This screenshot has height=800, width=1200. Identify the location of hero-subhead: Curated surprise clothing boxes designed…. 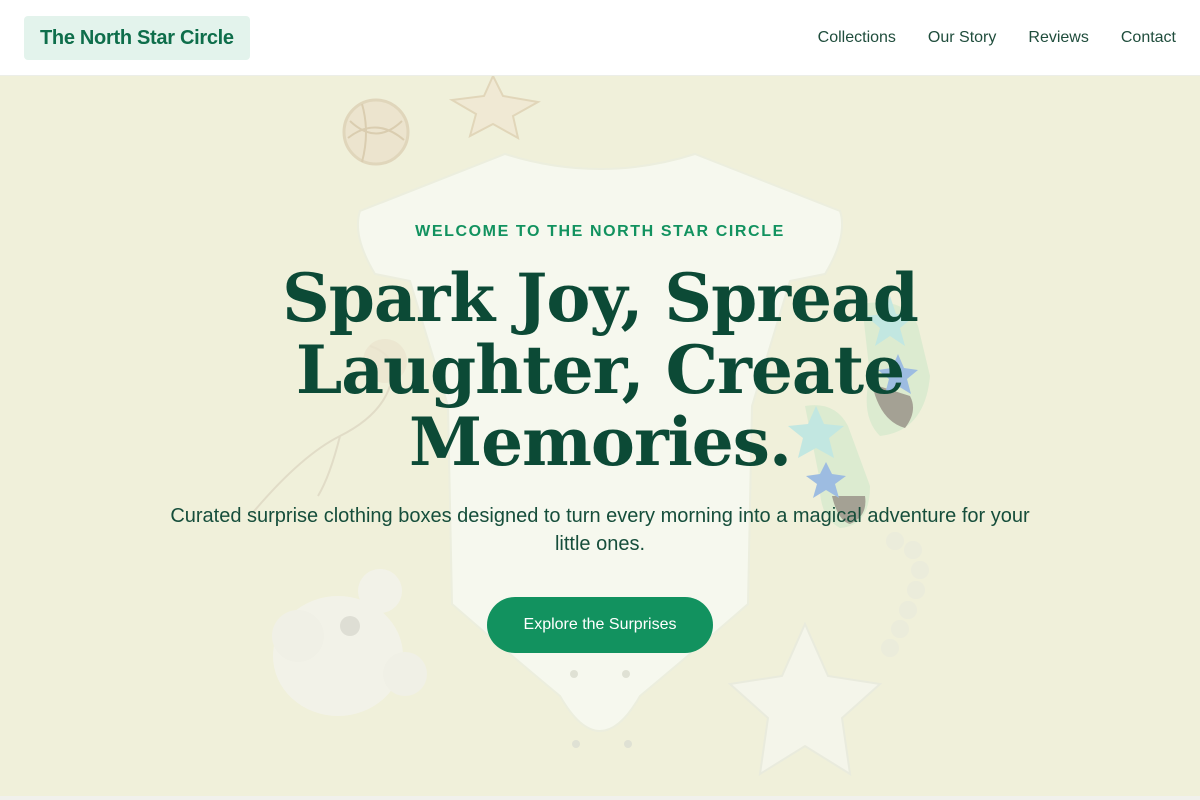
(600, 530).